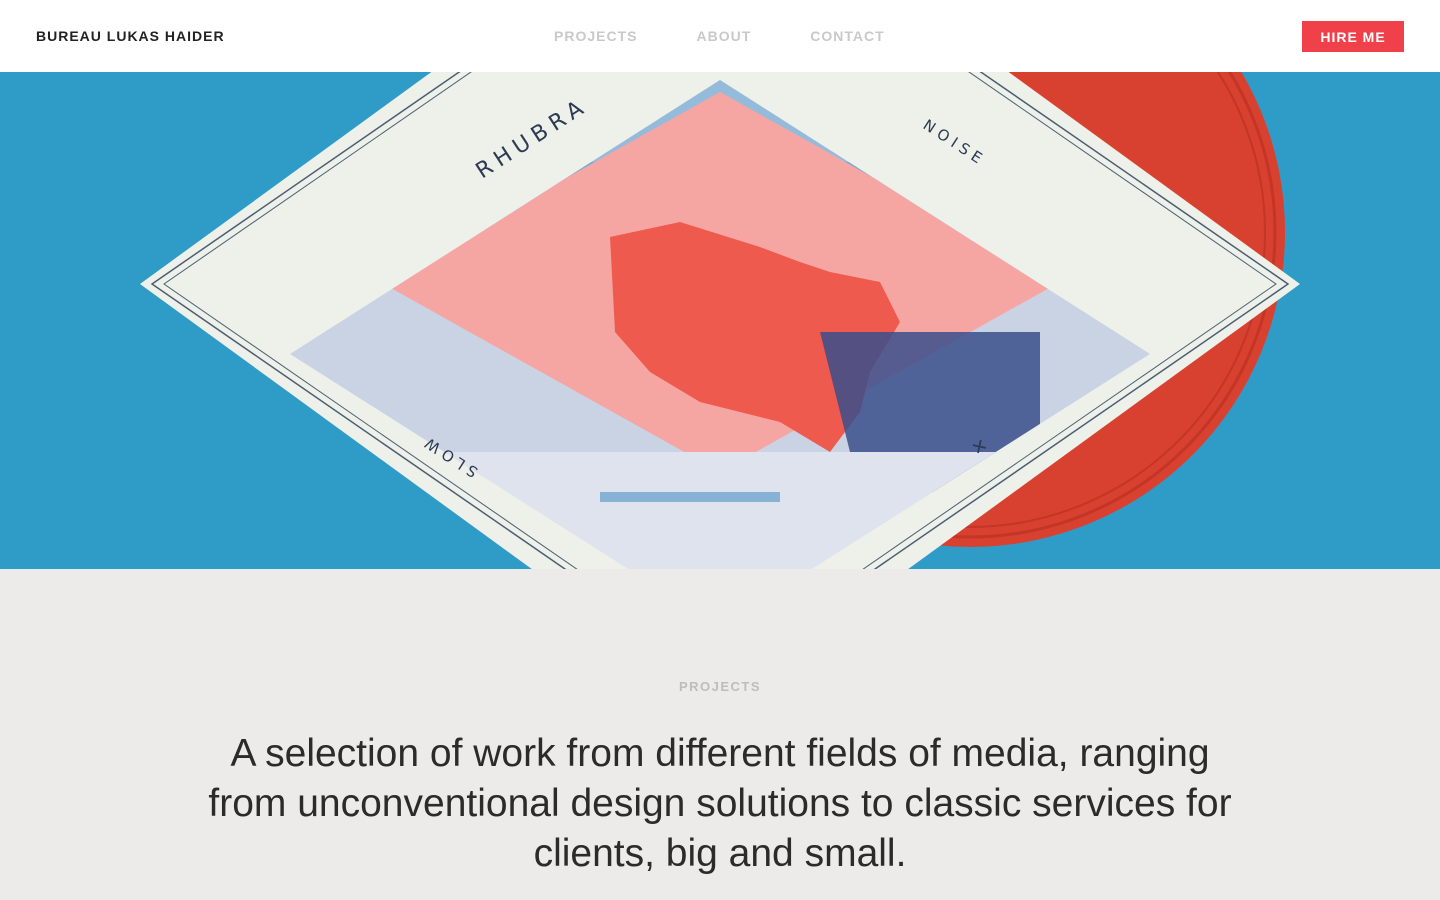 The width and height of the screenshot is (1440, 900). What do you see at coordinates (130, 36) in the screenshot?
I see `brand-logo: BUREAU LUKAS HAIDER` at bounding box center [130, 36].